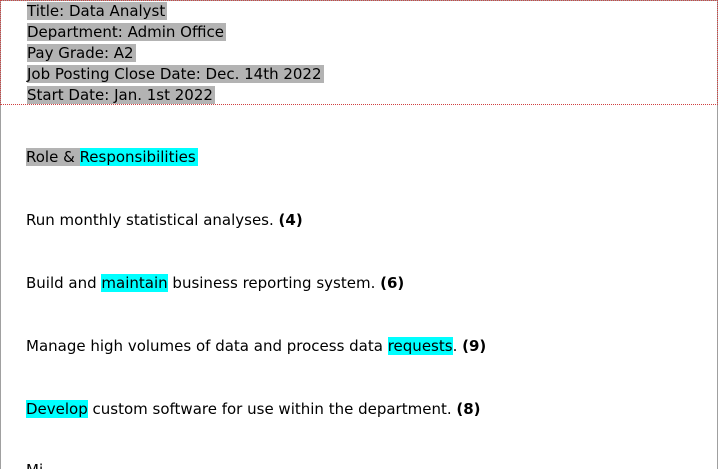  Describe the element at coordinates (290, 220) in the screenshot. I see `item-count: (4)` at that location.